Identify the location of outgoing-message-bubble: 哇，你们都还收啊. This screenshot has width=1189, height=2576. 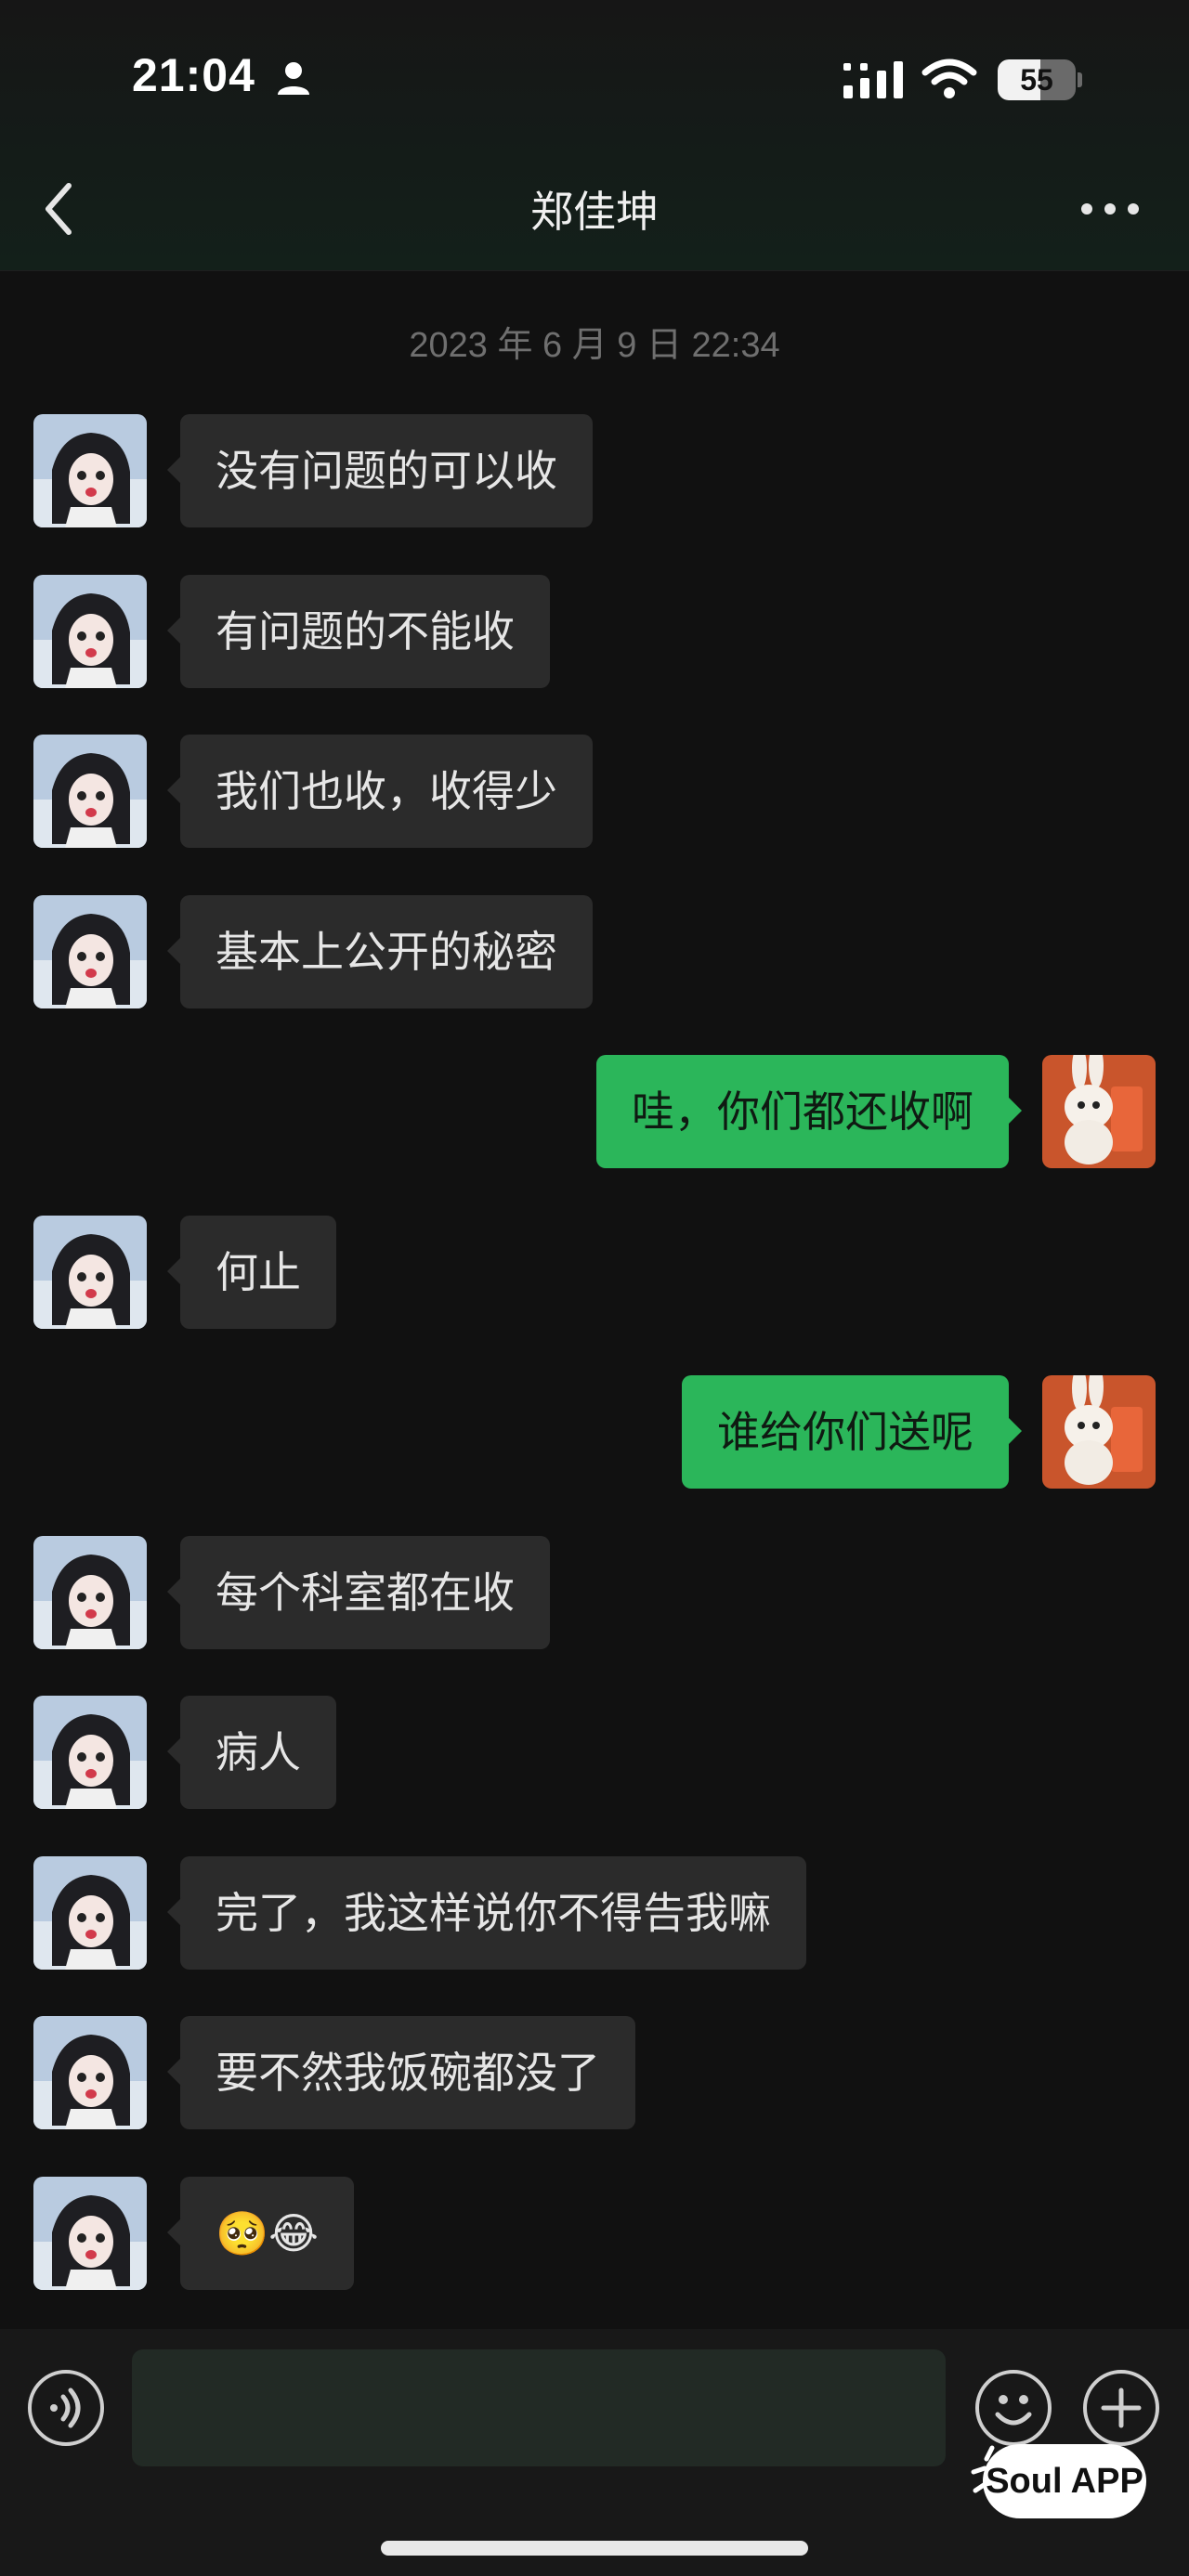
(809, 1112).